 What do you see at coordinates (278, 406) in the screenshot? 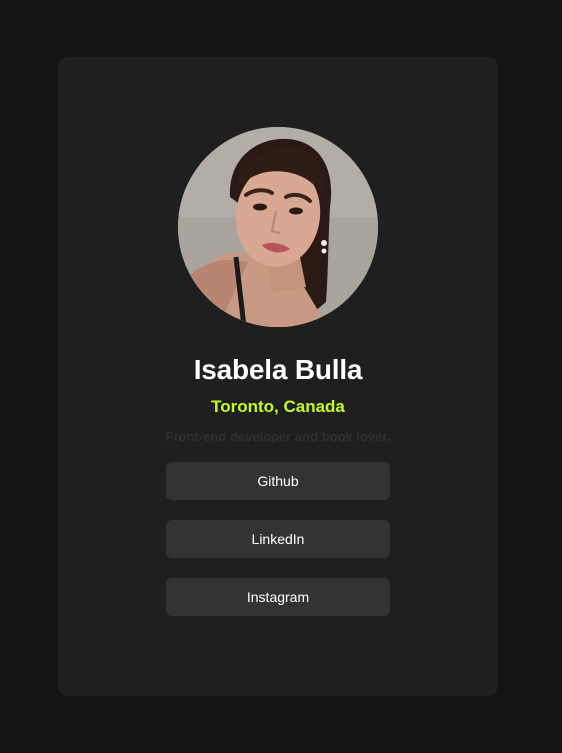
I see `profile-location: Toronto, Canada` at bounding box center [278, 406].